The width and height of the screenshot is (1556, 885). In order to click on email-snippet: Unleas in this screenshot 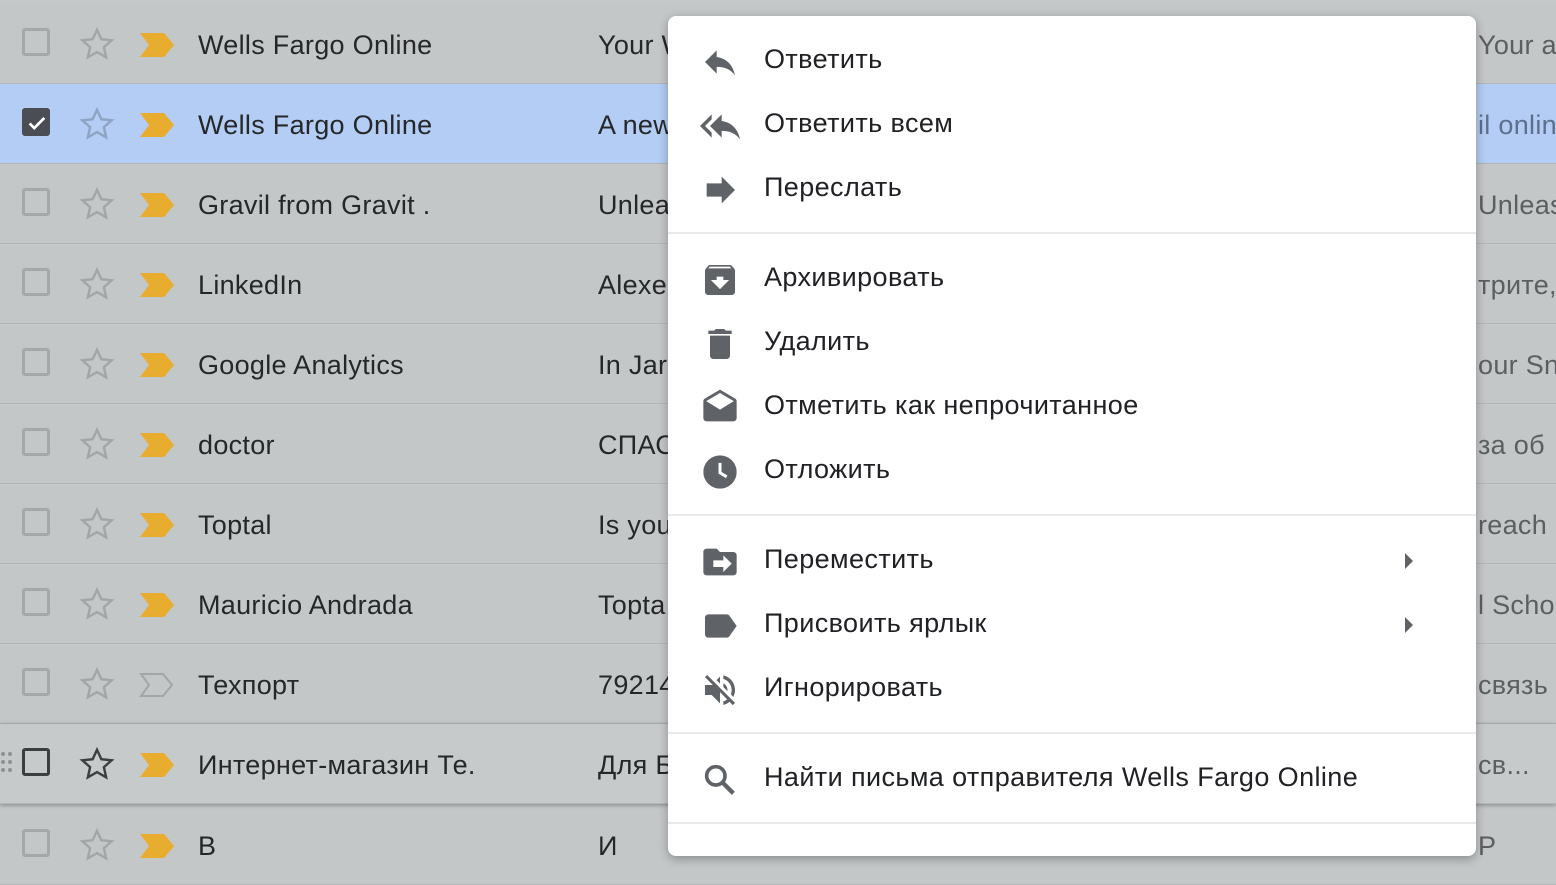, I will do `click(1517, 205)`.